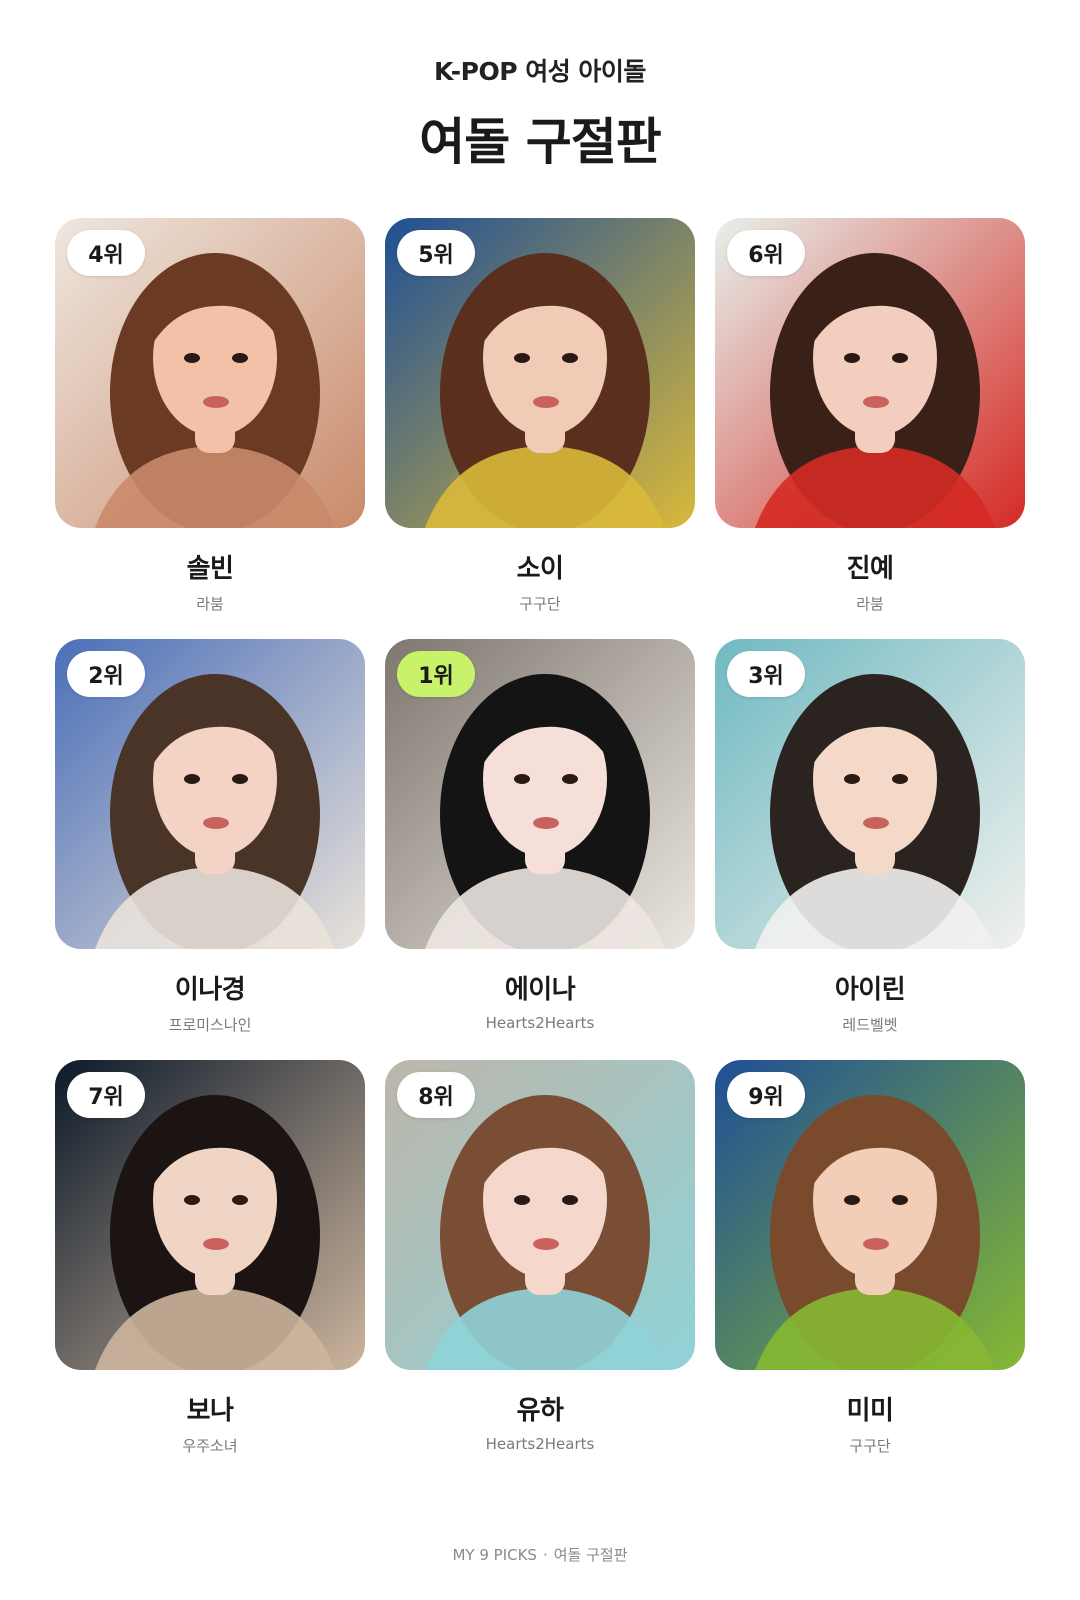 This screenshot has height=1600, width=1080. I want to click on idol-card: 7위보나우주소녀, so click(210, 1270).